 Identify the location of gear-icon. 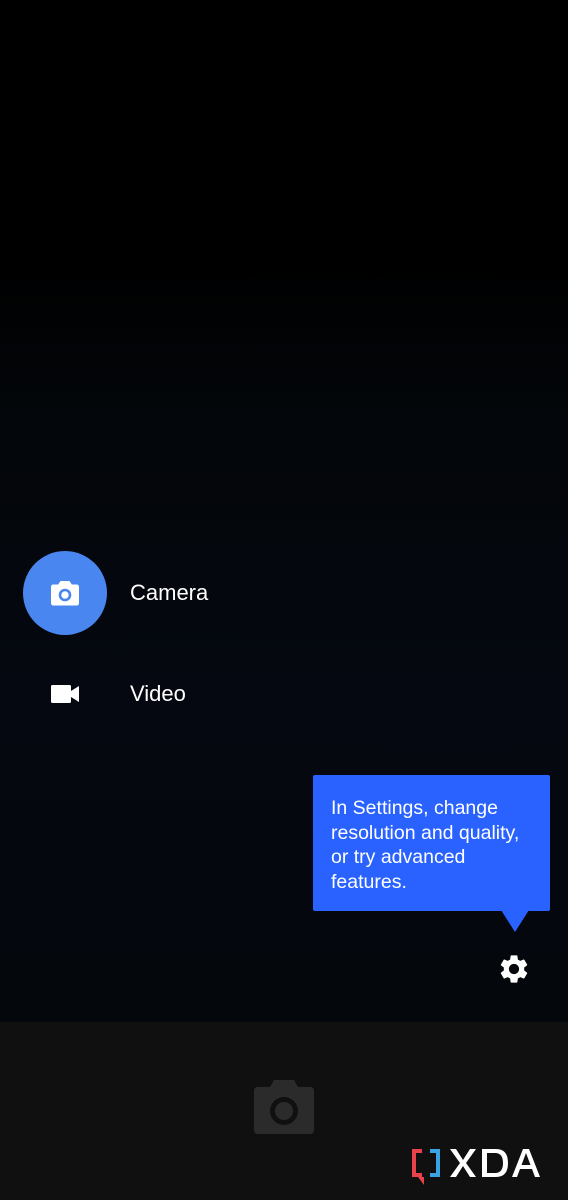
(514, 969).